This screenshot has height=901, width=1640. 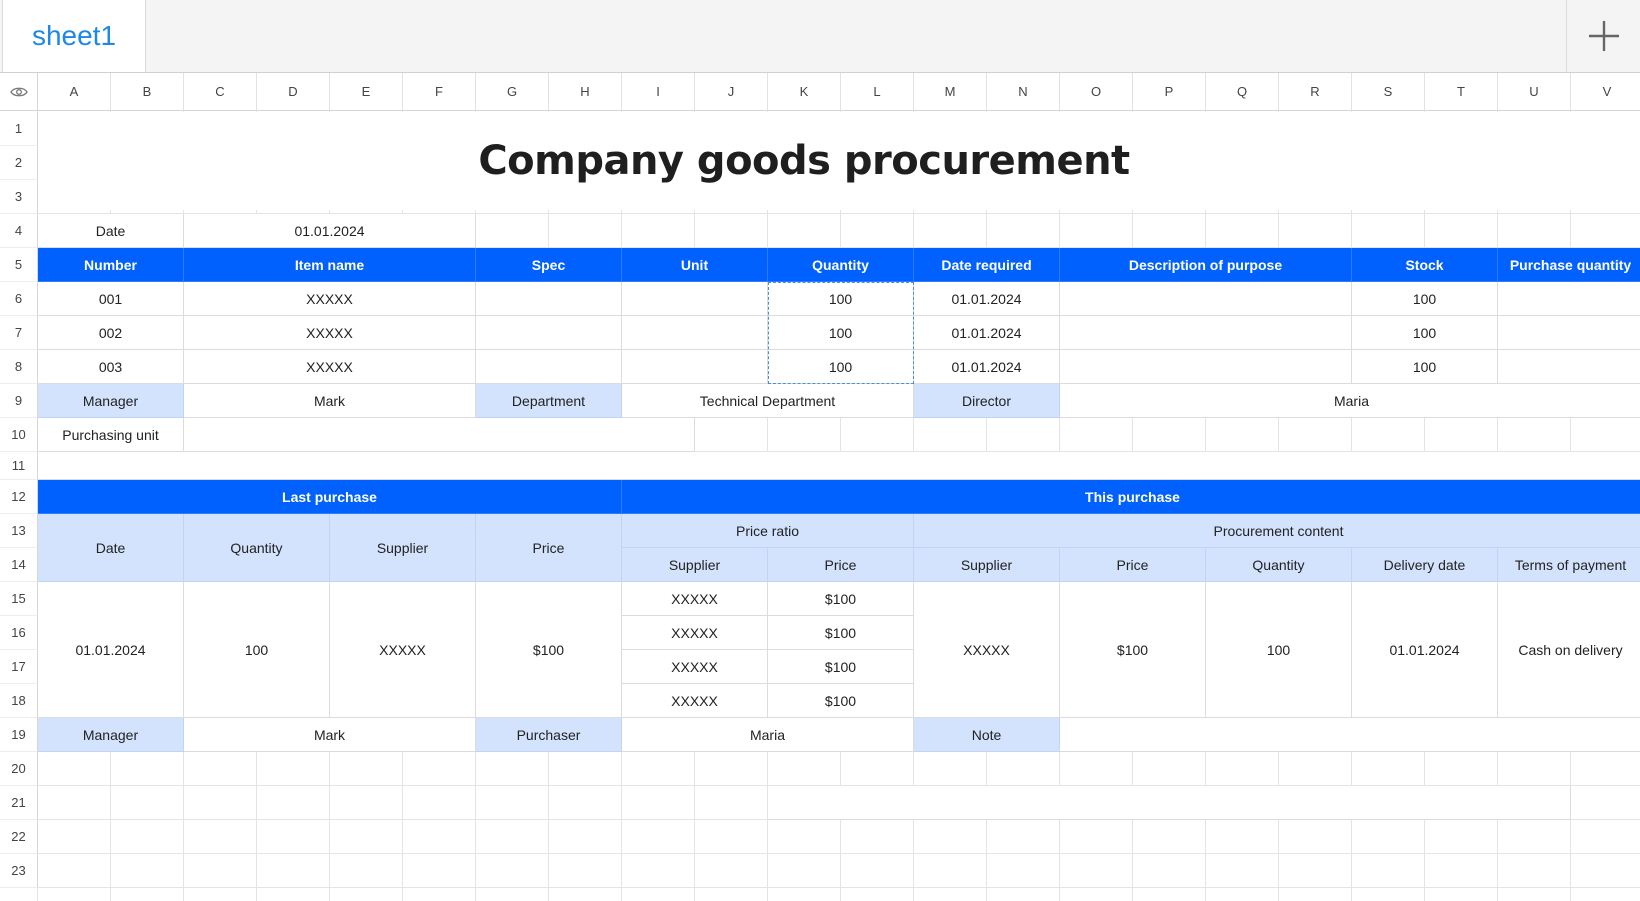 I want to click on row-header-10: 10, so click(x=19, y=435).